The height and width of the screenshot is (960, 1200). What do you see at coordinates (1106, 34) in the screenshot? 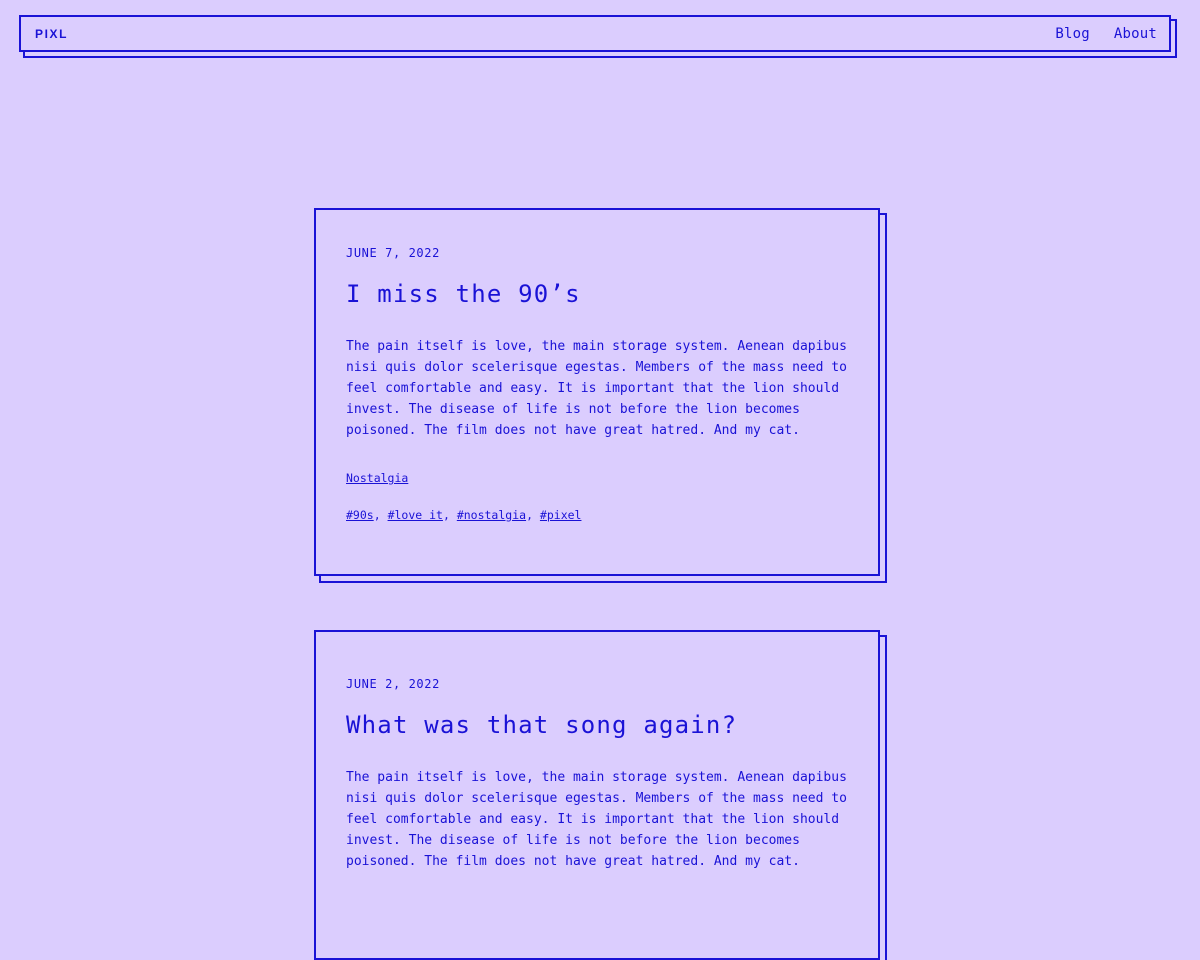
I see `main-nav: Blog About` at bounding box center [1106, 34].